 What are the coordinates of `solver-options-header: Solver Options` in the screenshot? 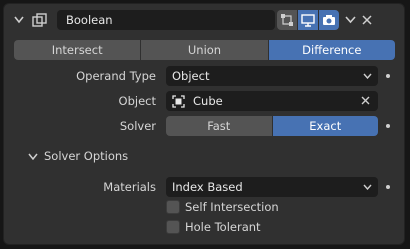 It's located at (128, 156).